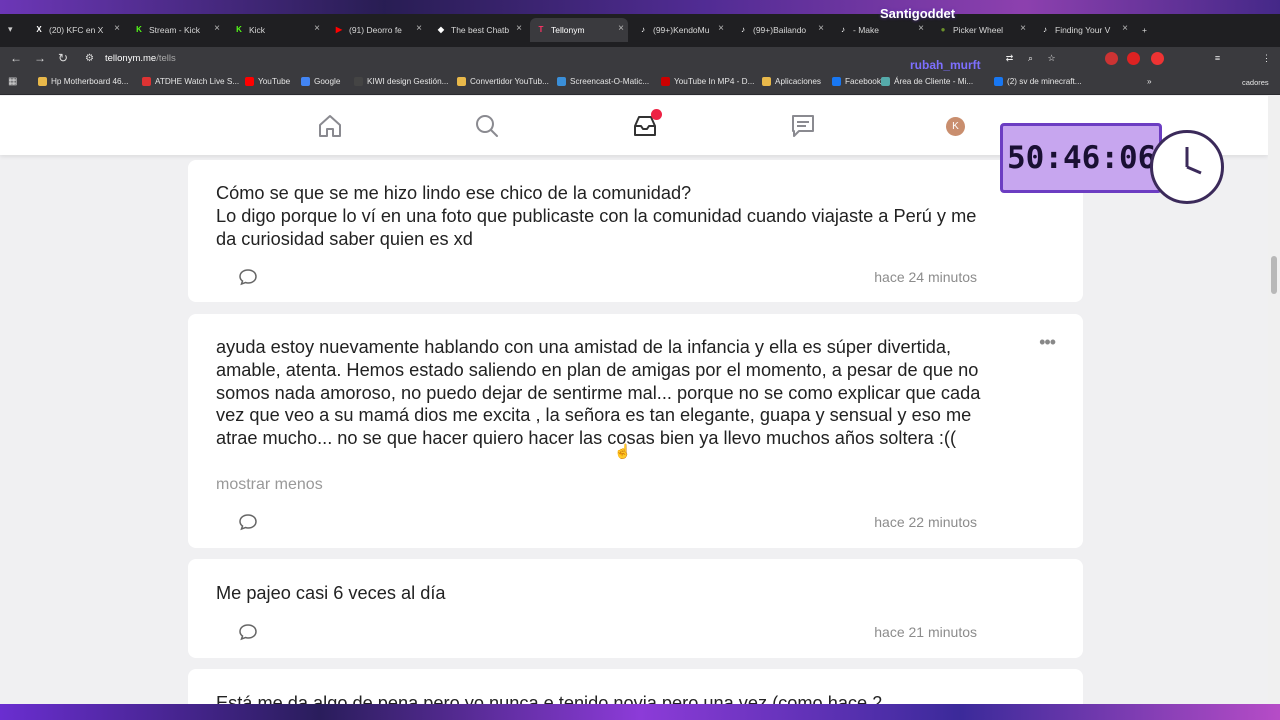 Image resolution: width=1280 pixels, height=720 pixels. I want to click on bookmark-label: YouTube, so click(274, 81).